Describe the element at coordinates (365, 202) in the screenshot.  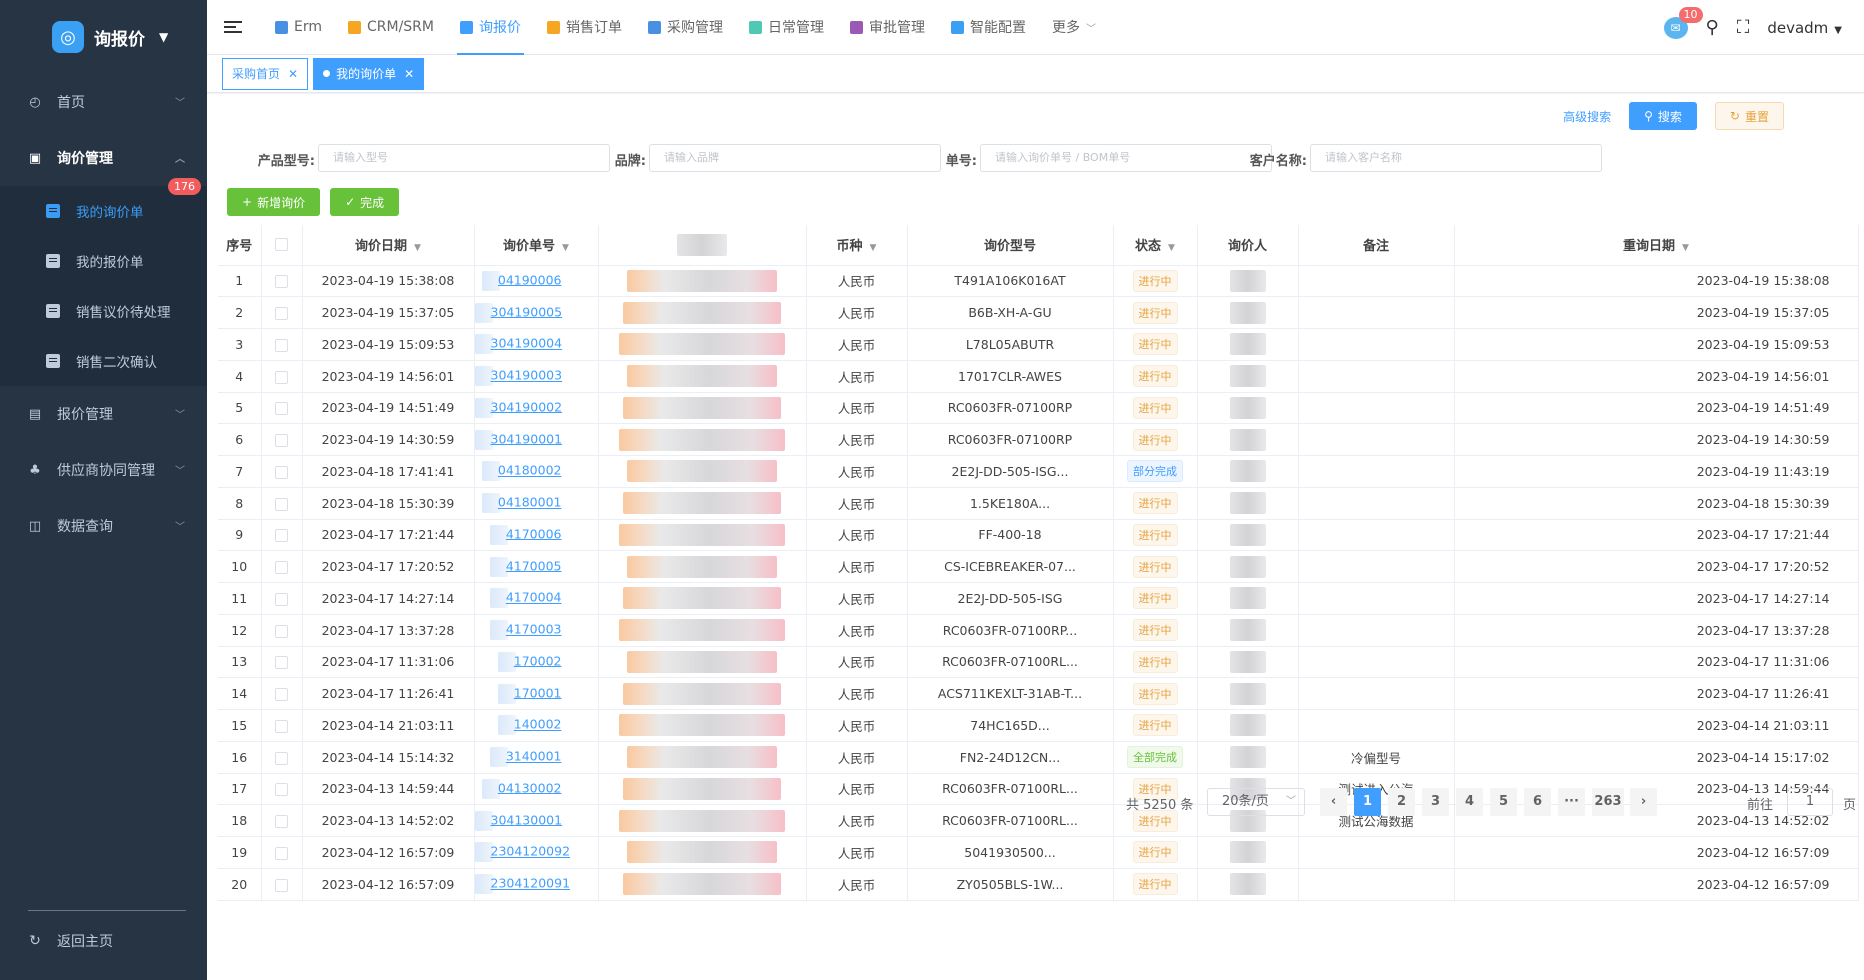
I see `complete-button: ✓ 完成` at that location.